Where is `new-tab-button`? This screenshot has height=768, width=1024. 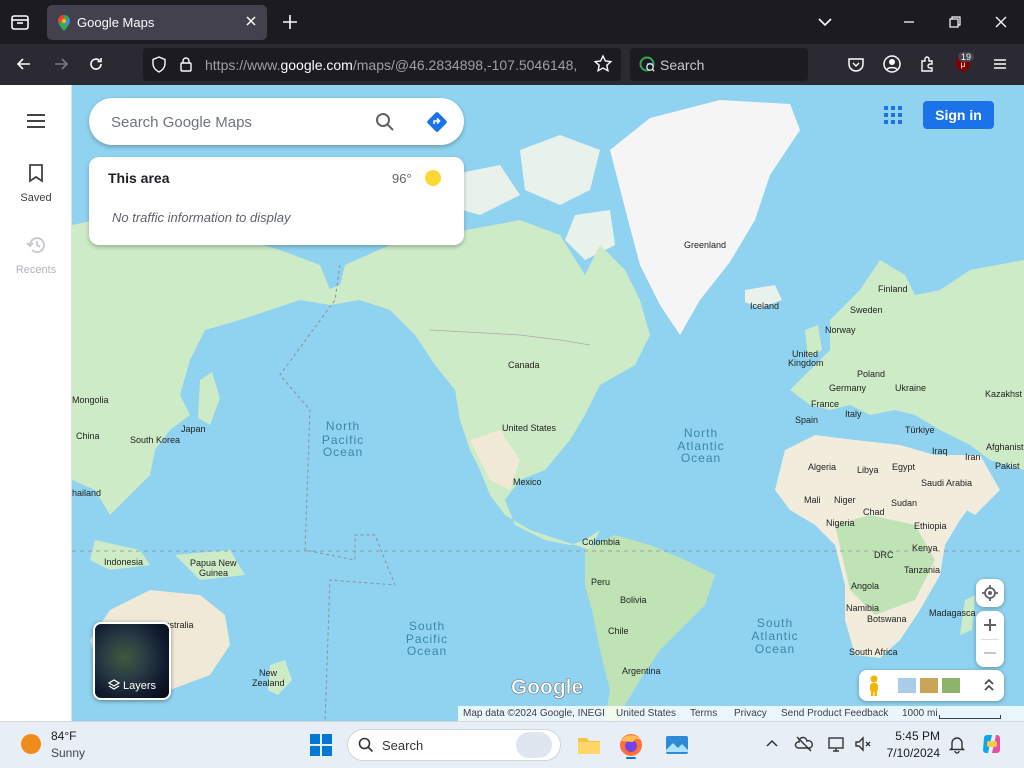 new-tab-button is located at coordinates (290, 22).